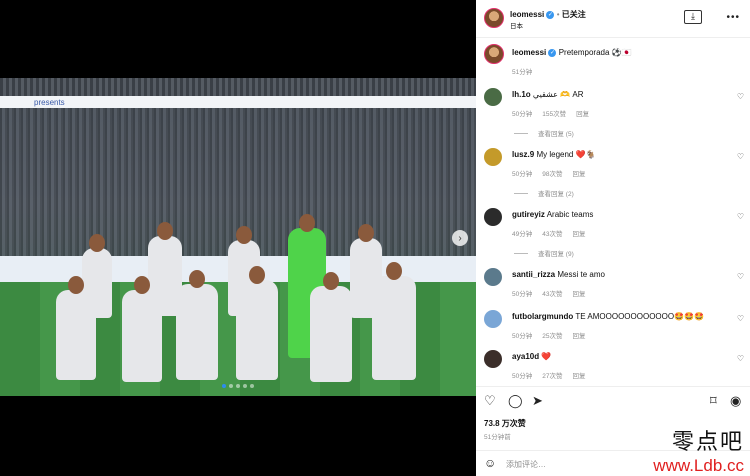 This screenshot has height=476, width=750. What do you see at coordinates (713, 401) in the screenshot?
I see `bookmark-icon: ⌑` at bounding box center [713, 401].